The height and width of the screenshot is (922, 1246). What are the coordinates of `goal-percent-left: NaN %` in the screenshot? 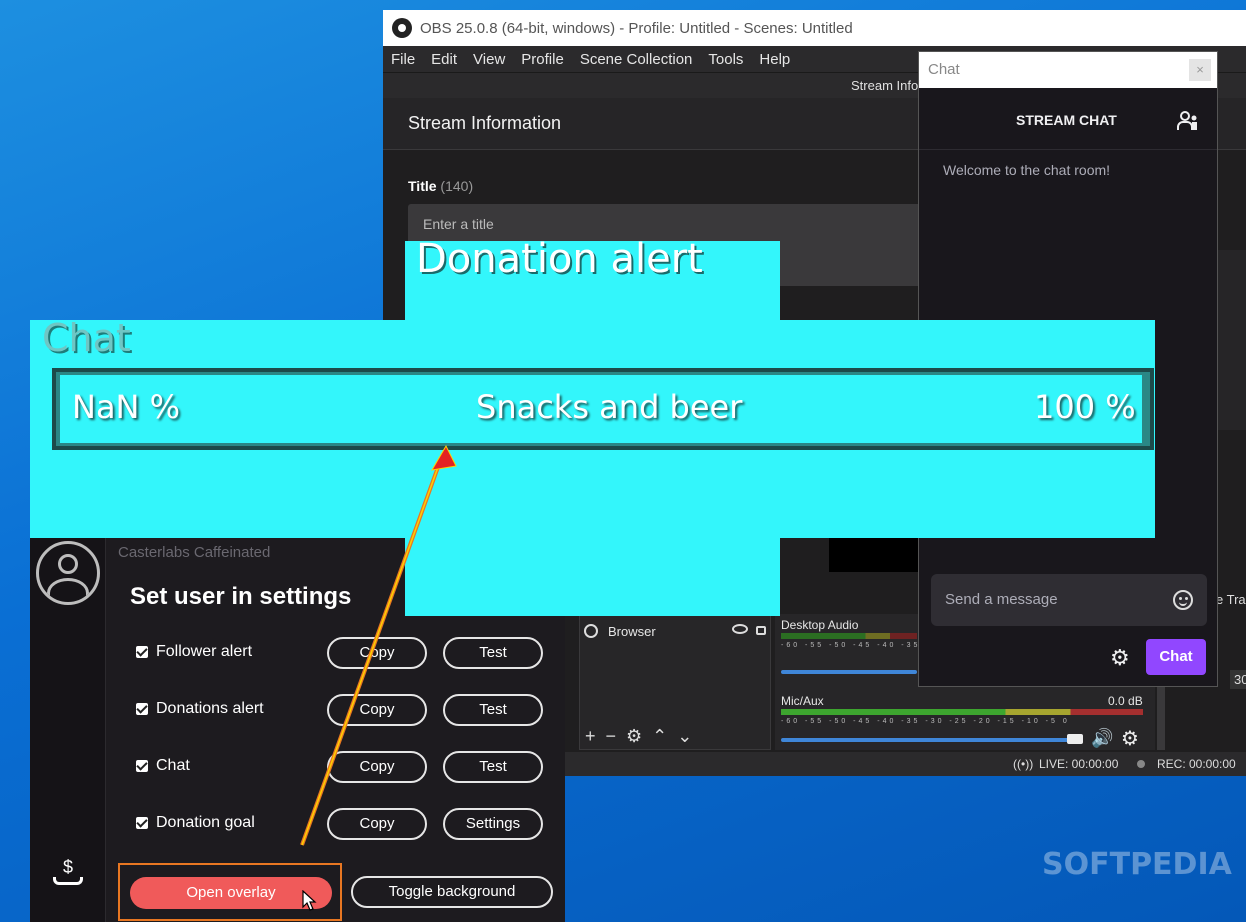 It's located at (126, 407).